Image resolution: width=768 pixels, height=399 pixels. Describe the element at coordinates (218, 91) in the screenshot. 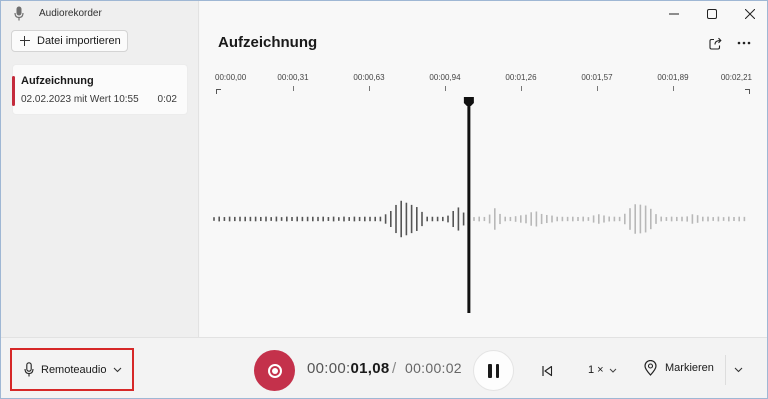

I see `trim-start-marker` at that location.